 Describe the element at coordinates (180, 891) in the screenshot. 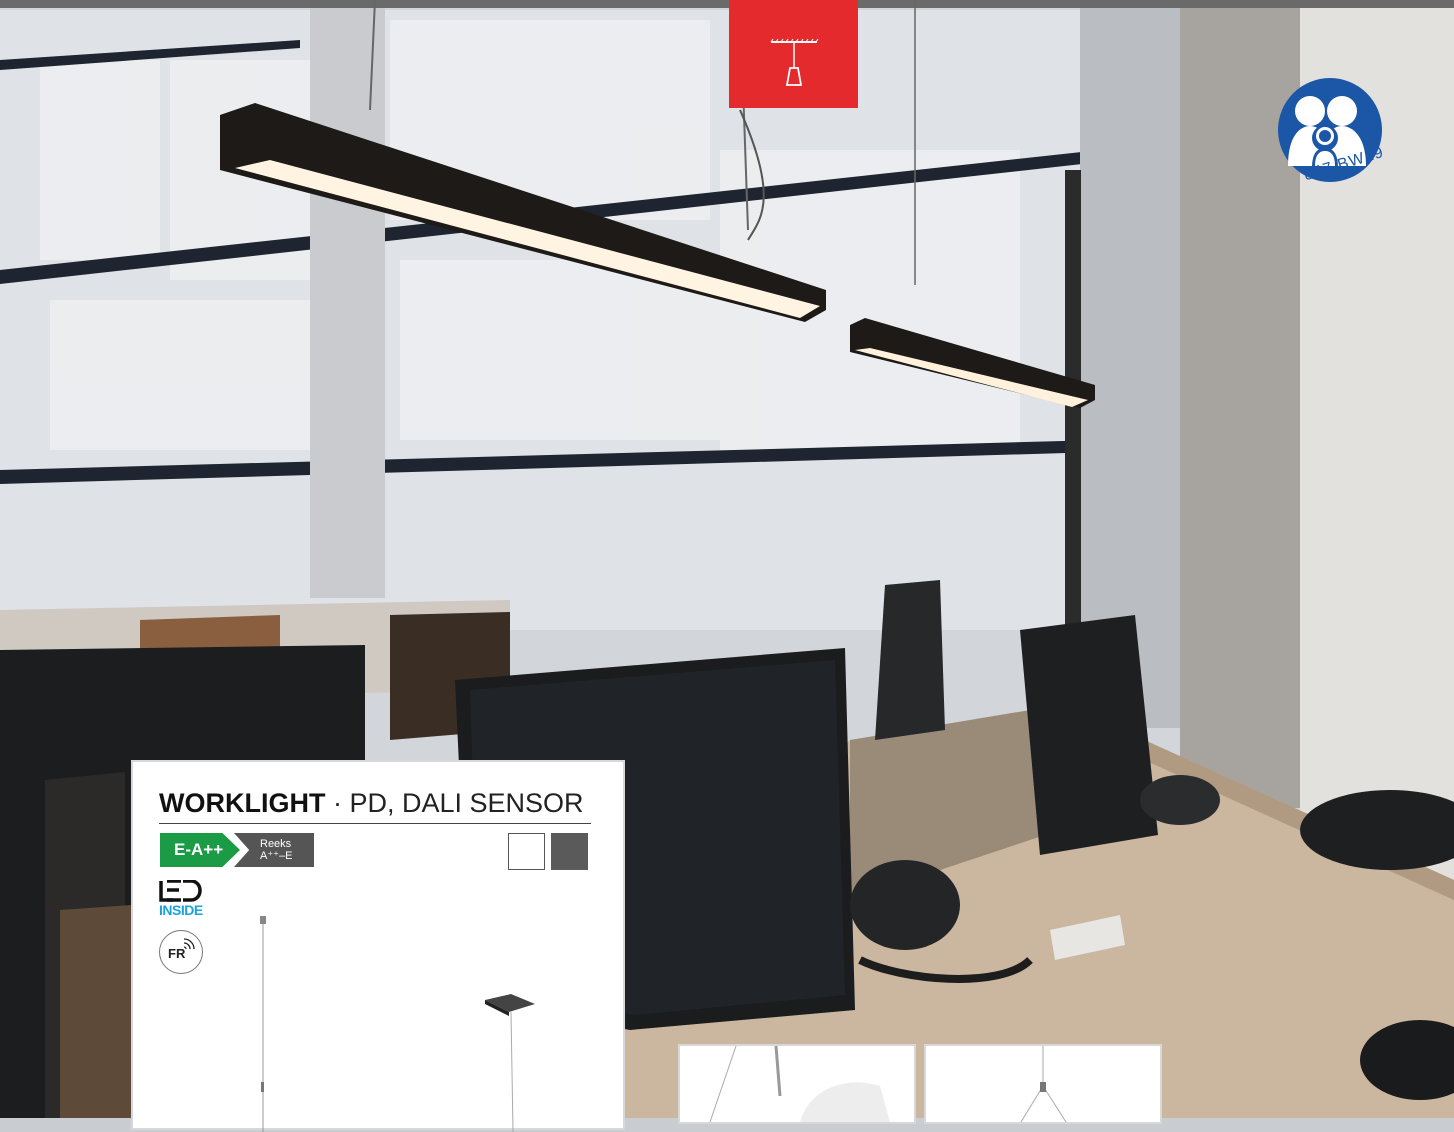

I see `led-icon` at that location.